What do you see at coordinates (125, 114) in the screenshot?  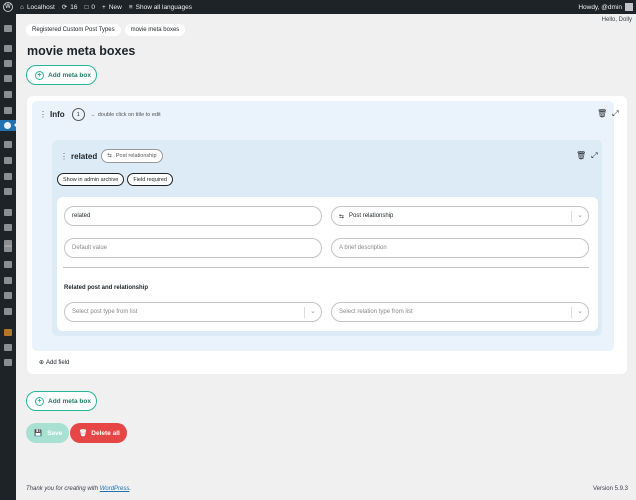 I see `edit-hint: ← double click on title to edit` at bounding box center [125, 114].